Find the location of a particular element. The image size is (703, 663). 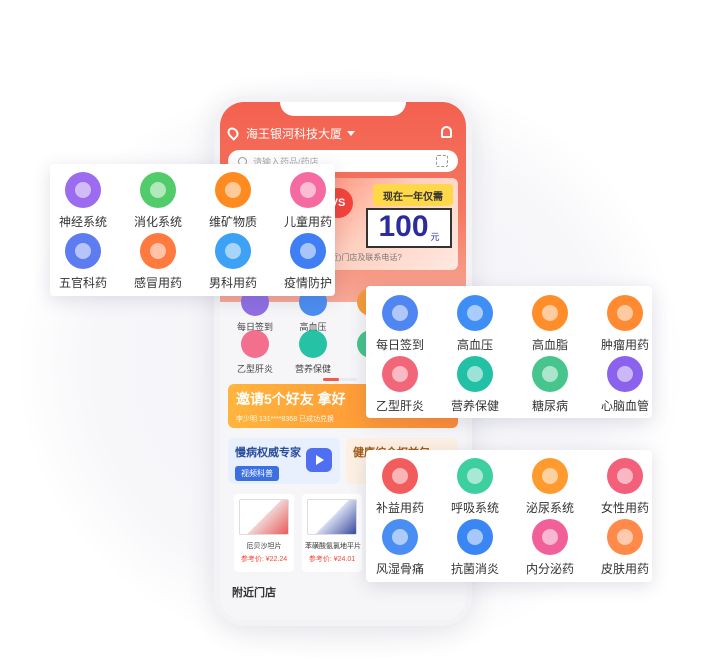

category-label: 每日签到 is located at coordinates (399, 345).